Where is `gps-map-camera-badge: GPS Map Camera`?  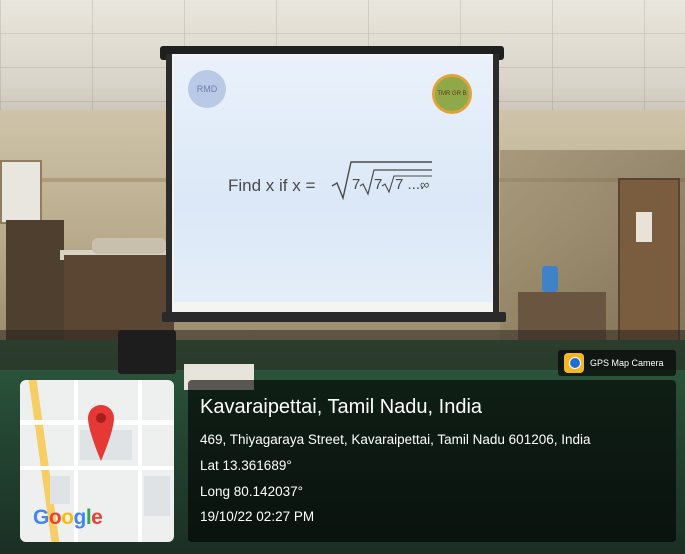 gps-map-camera-badge: GPS Map Camera is located at coordinates (617, 363).